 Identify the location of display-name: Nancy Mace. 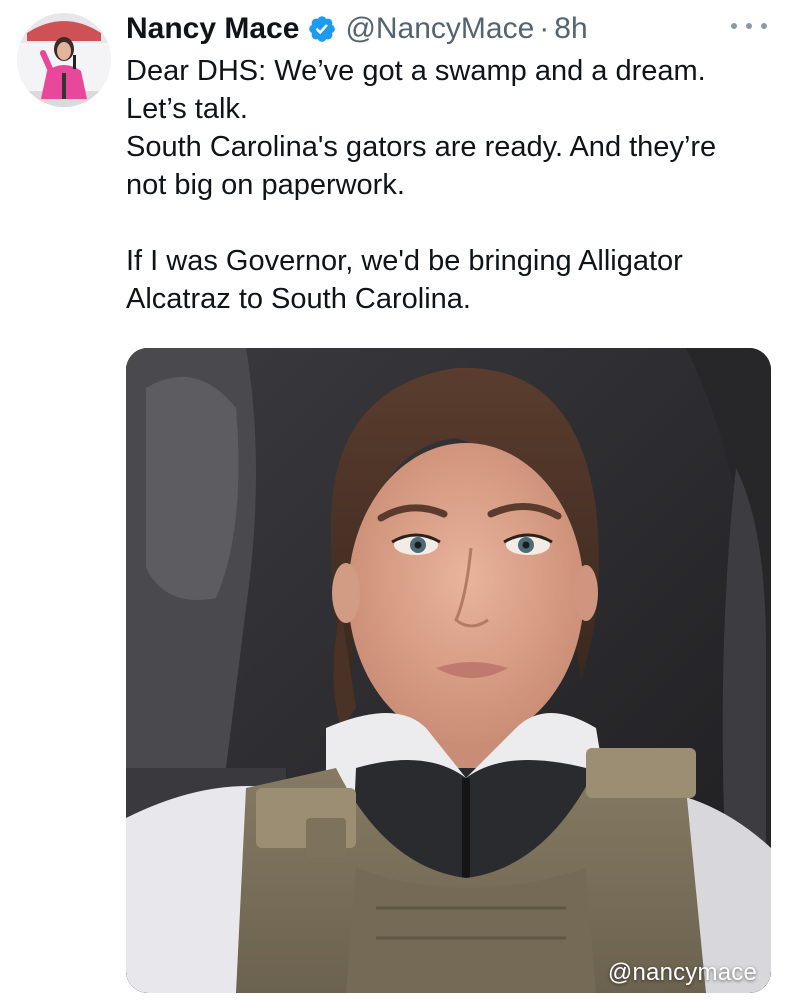
(212, 29).